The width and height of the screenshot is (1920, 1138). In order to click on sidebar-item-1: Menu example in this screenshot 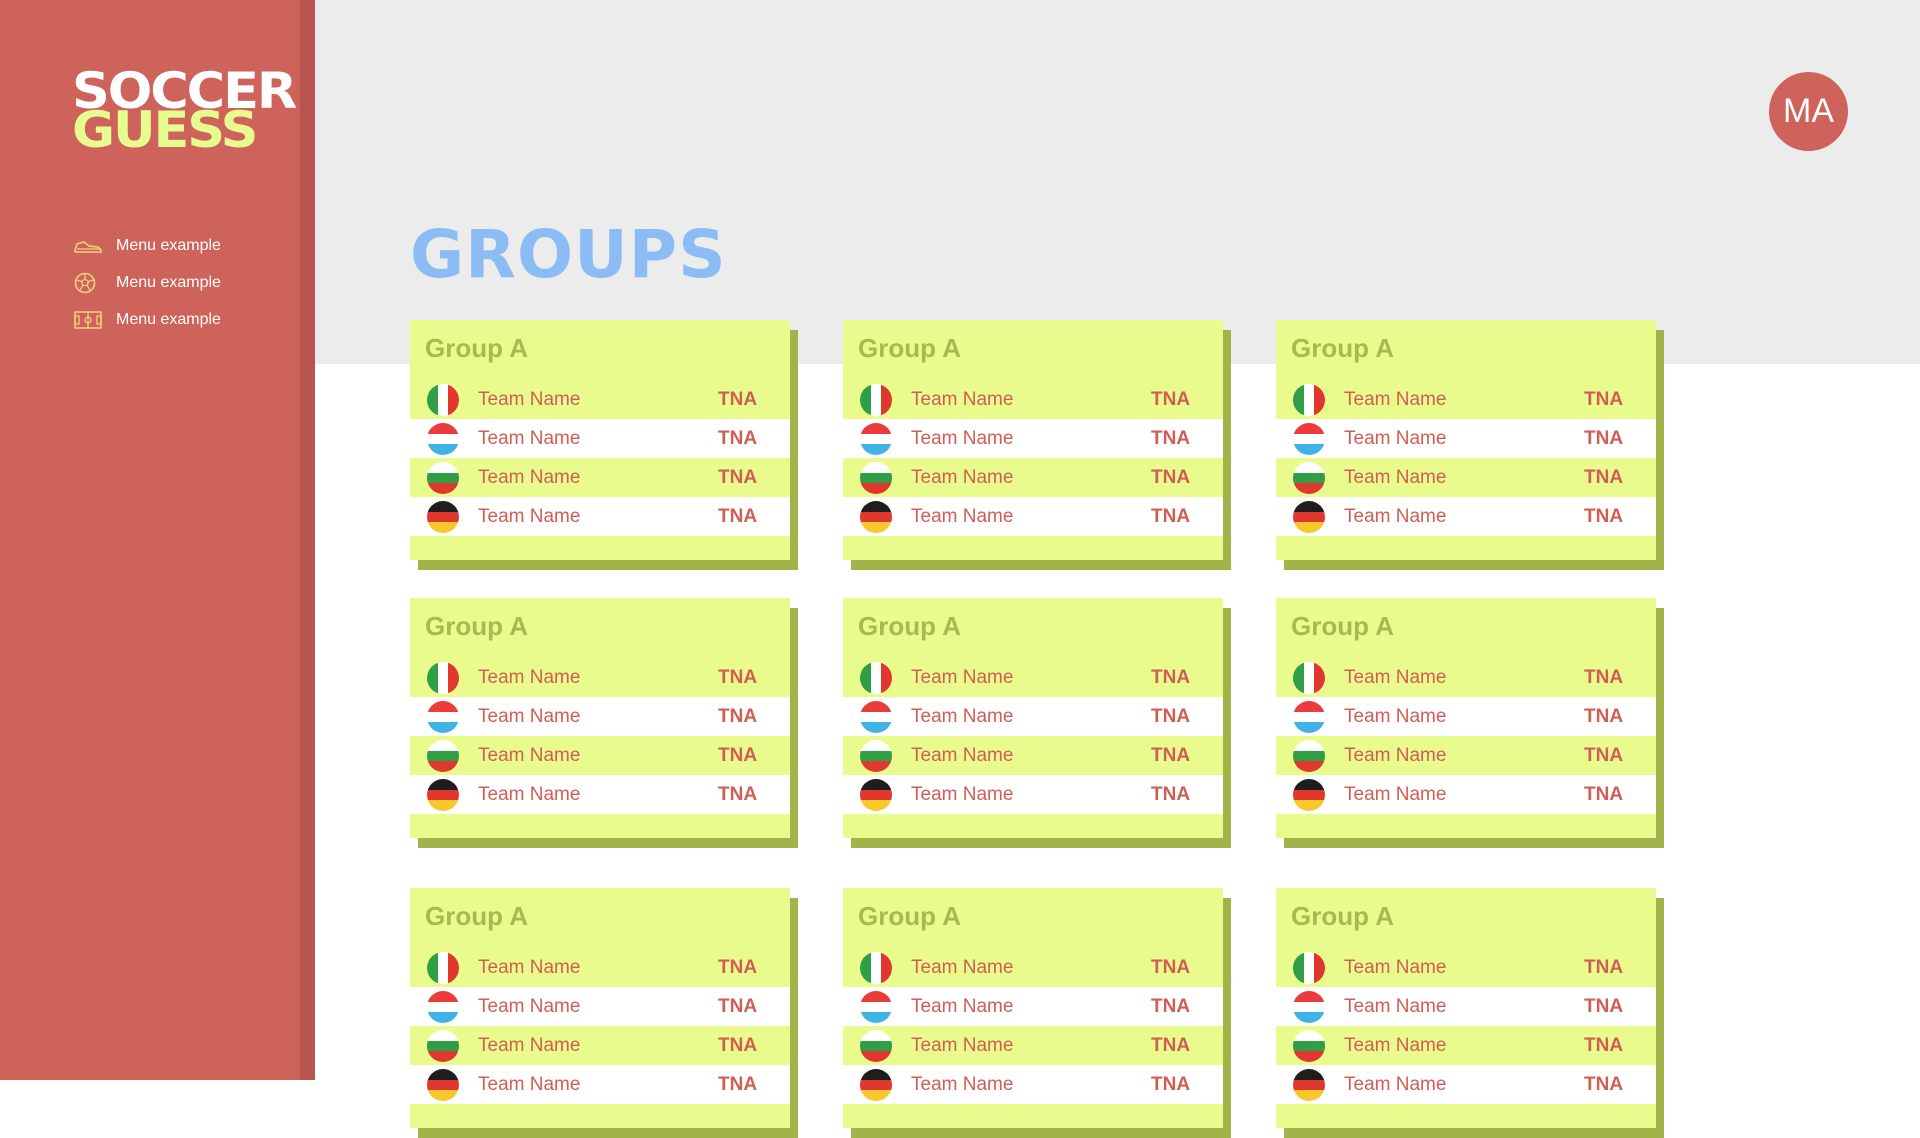, I will do `click(147, 245)`.